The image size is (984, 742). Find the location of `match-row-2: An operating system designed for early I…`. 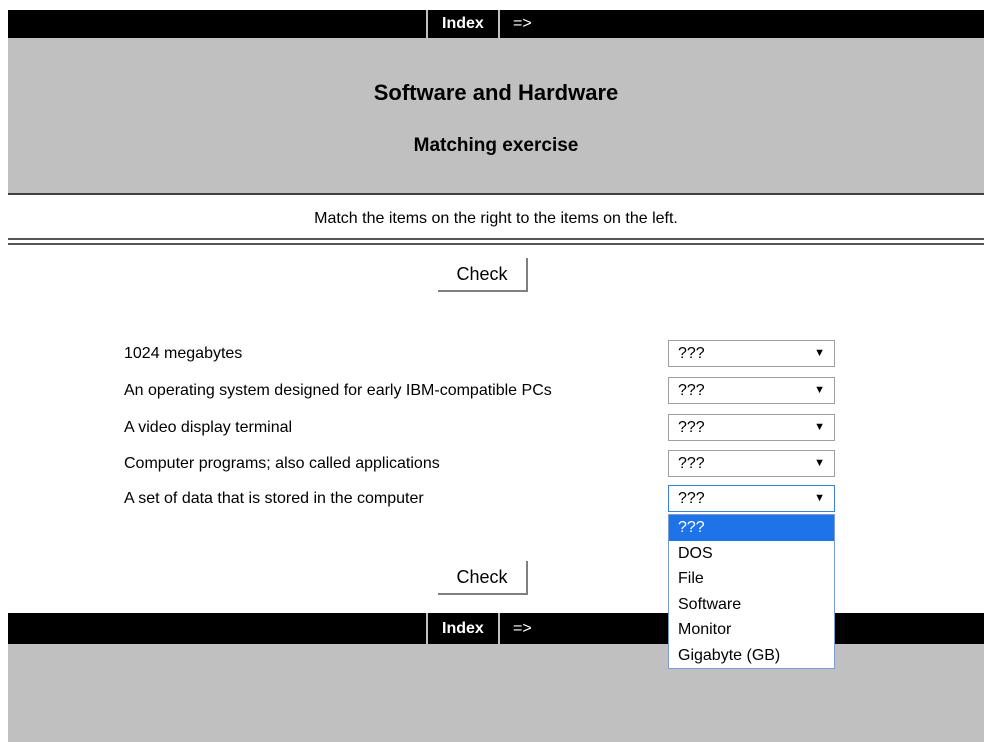

match-row-2: An operating system designed for early I… is located at coordinates (484, 392).